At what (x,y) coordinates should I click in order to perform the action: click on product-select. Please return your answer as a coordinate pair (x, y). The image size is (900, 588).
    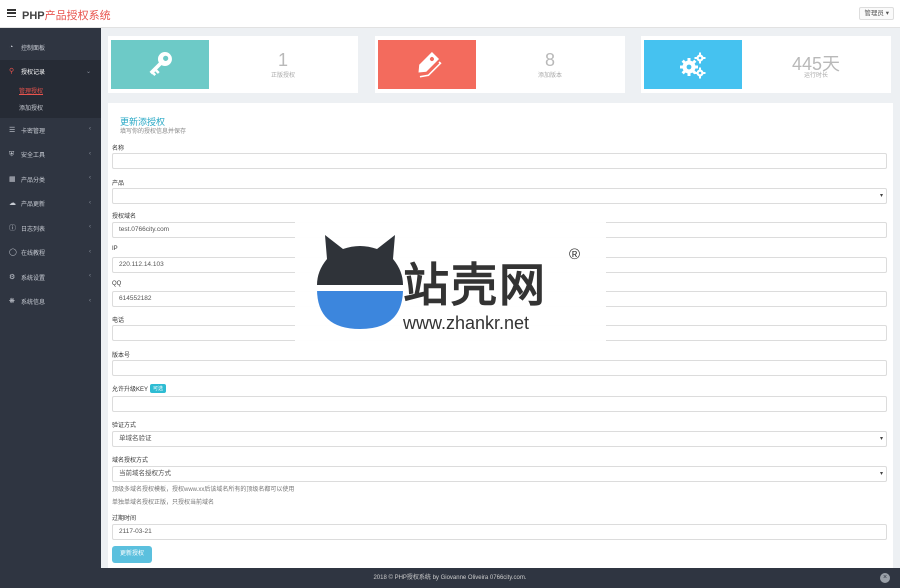
    Looking at the image, I should click on (499, 196).